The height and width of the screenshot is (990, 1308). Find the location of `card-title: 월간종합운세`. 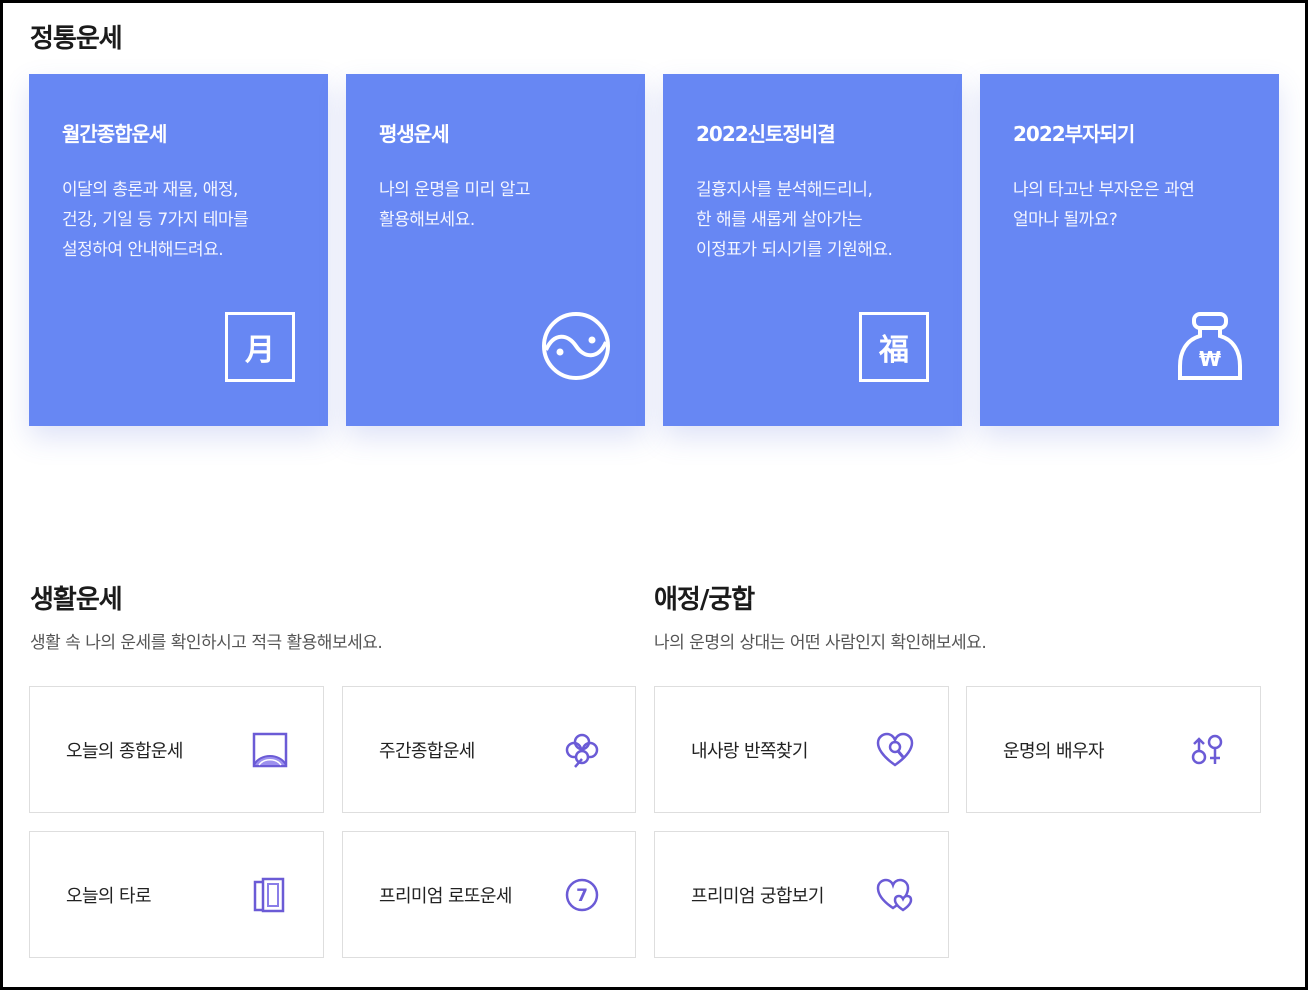

card-title: 월간종합운세 is located at coordinates (114, 134).